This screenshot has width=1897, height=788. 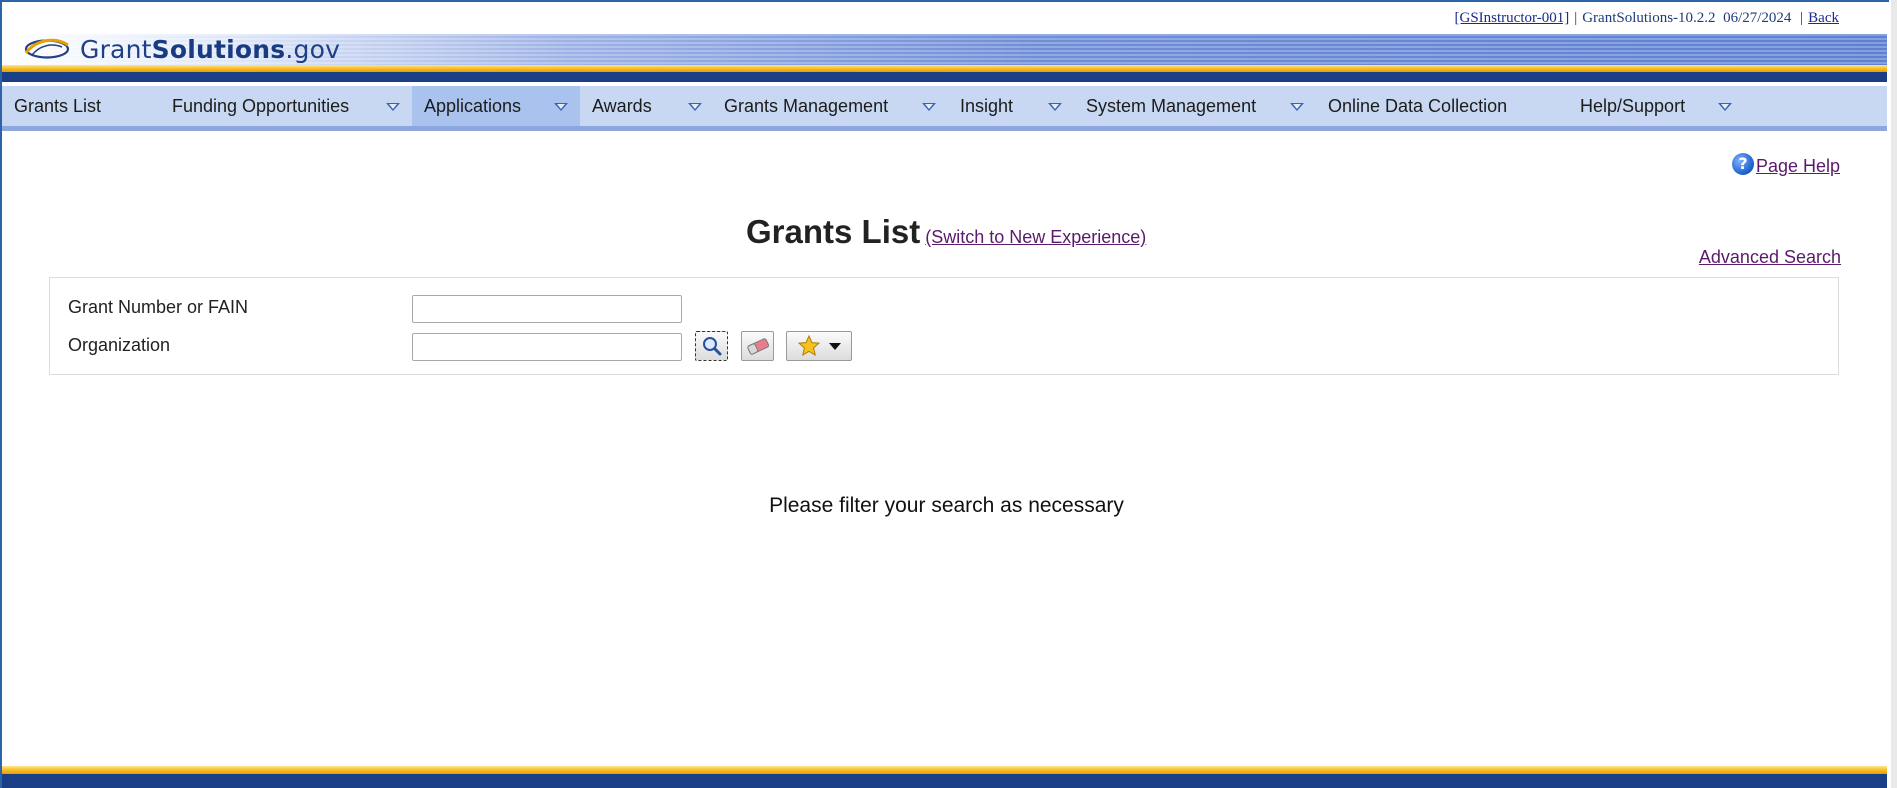 What do you see at coordinates (946, 505) in the screenshot?
I see `empty-results-message: Please filter your search as necessary` at bounding box center [946, 505].